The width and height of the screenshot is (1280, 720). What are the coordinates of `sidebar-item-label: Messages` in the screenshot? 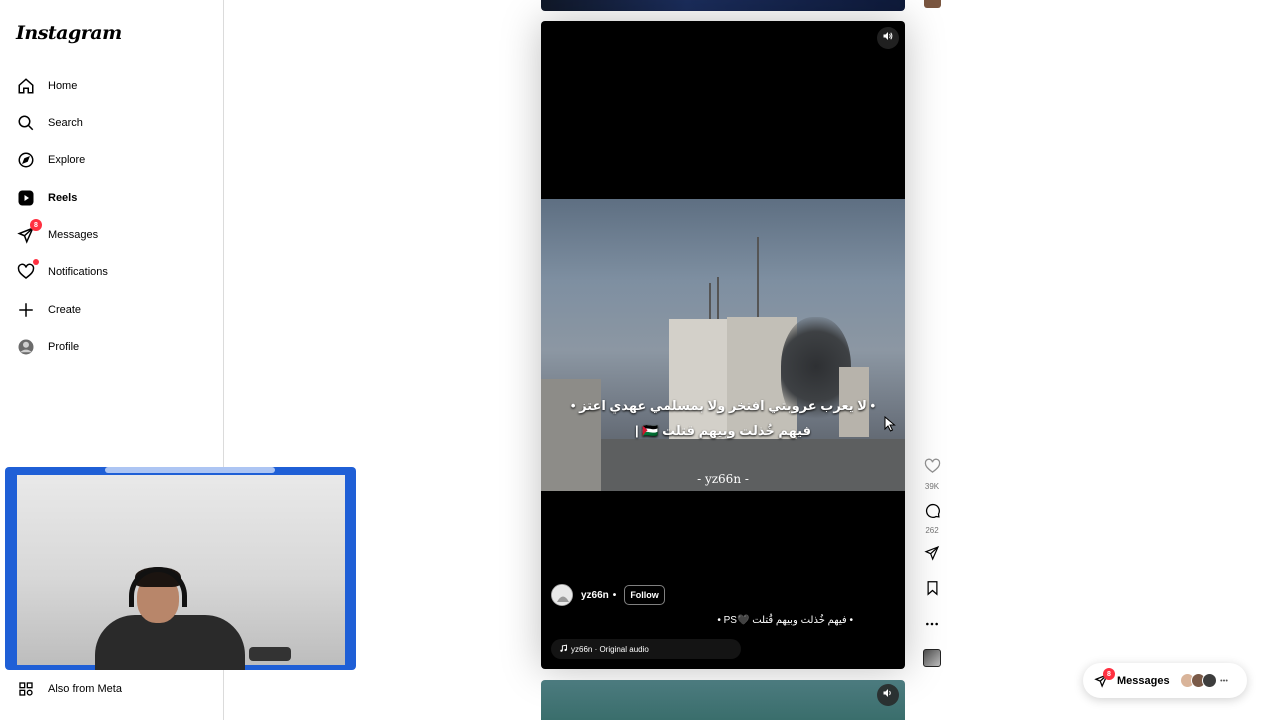 It's located at (73, 235).